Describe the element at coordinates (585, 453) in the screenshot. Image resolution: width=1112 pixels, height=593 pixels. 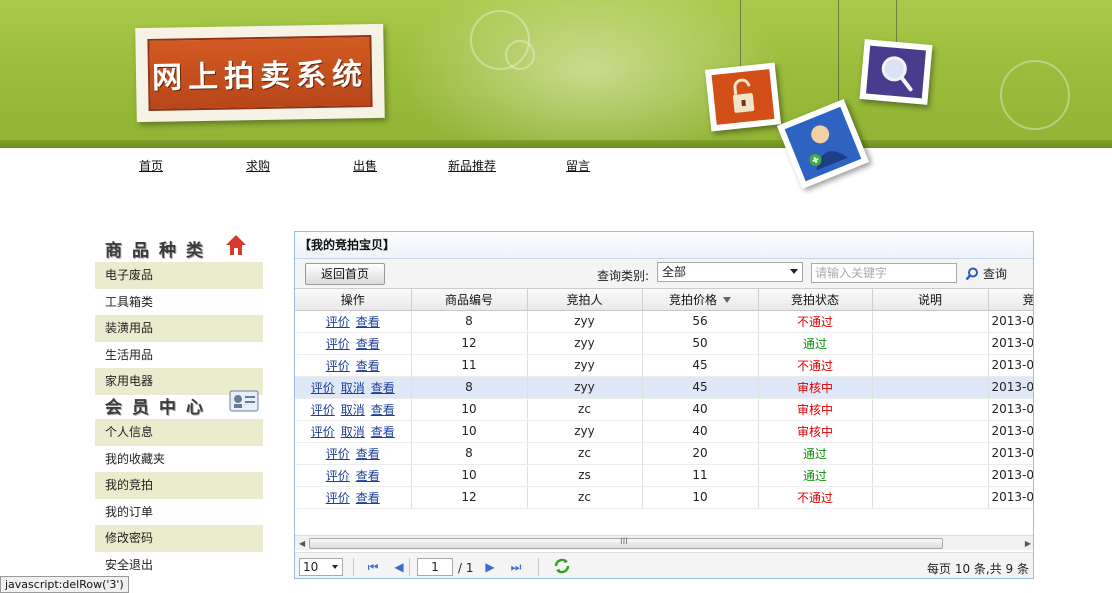
I see `bidder-cell: zc` at that location.